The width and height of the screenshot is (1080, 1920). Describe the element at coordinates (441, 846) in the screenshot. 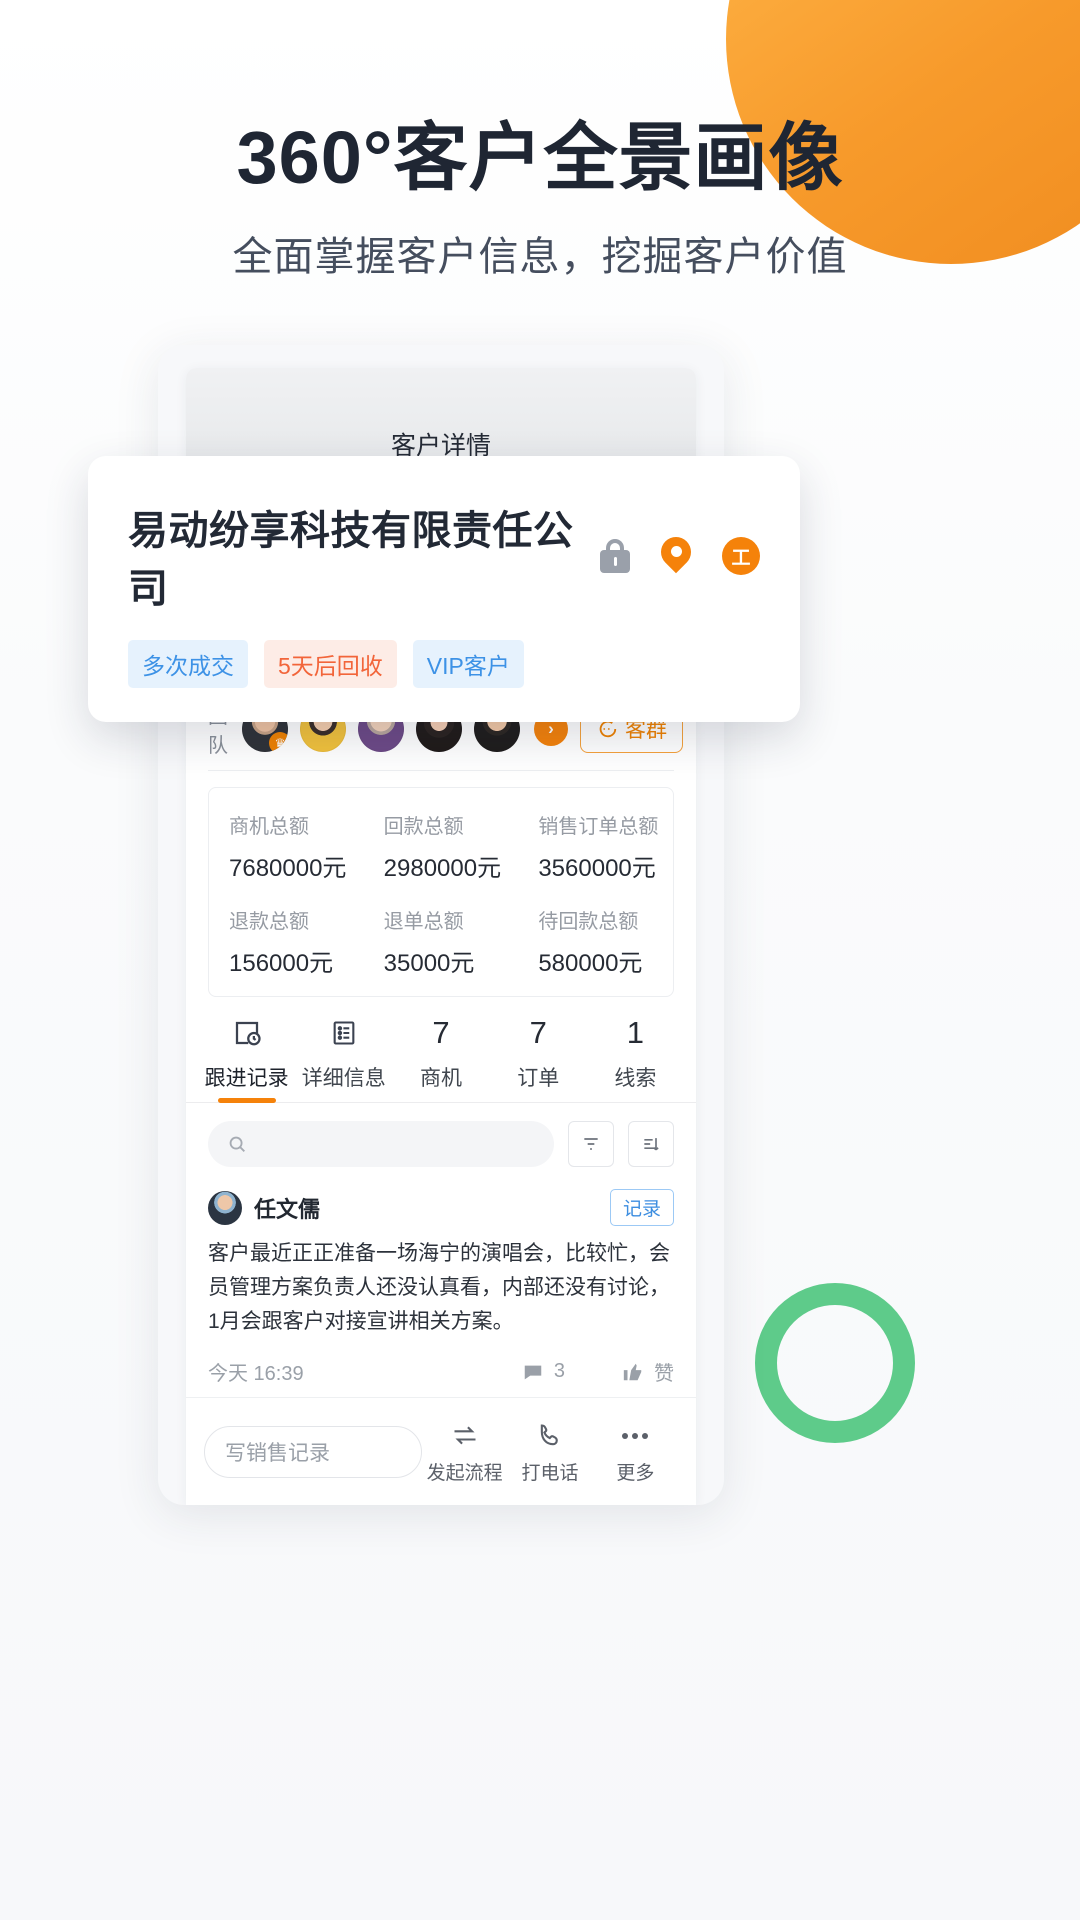

I see `stat-cell: 回款总额 2980000元` at that location.